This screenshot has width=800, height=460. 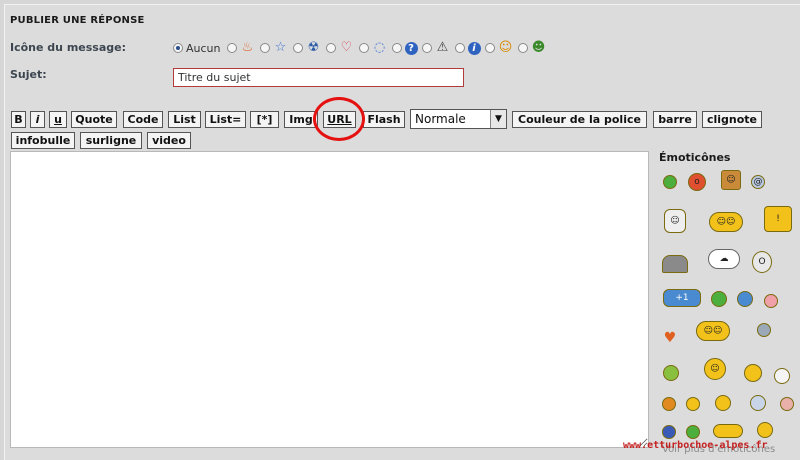 I want to click on tooltip-label: infobulle, so click(x=43, y=140).